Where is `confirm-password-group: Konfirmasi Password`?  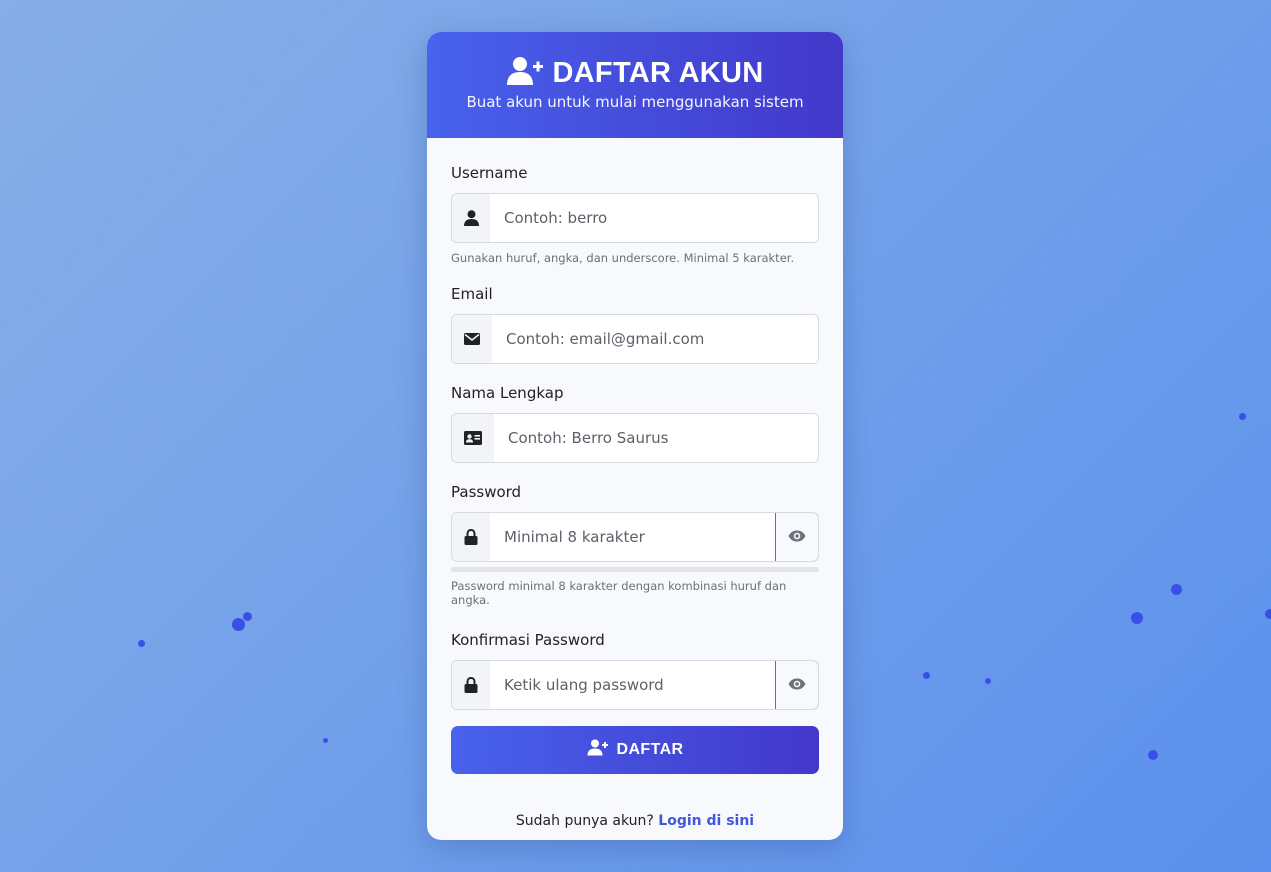 confirm-password-group: Konfirmasi Password is located at coordinates (635, 670).